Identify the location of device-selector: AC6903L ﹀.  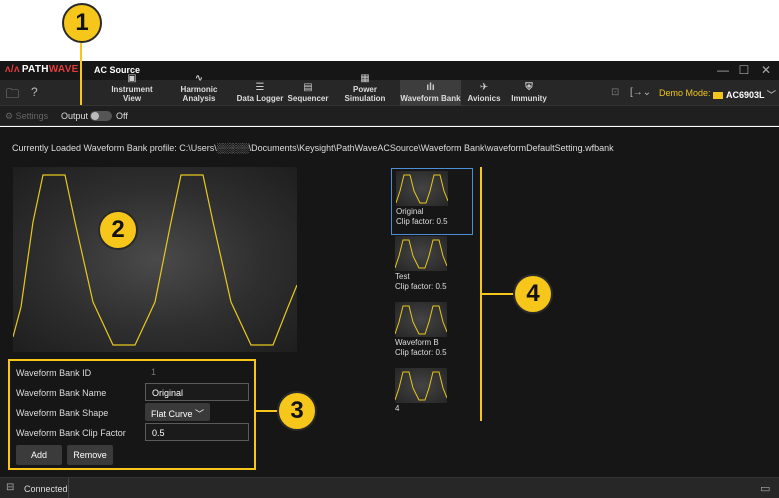
(744, 94).